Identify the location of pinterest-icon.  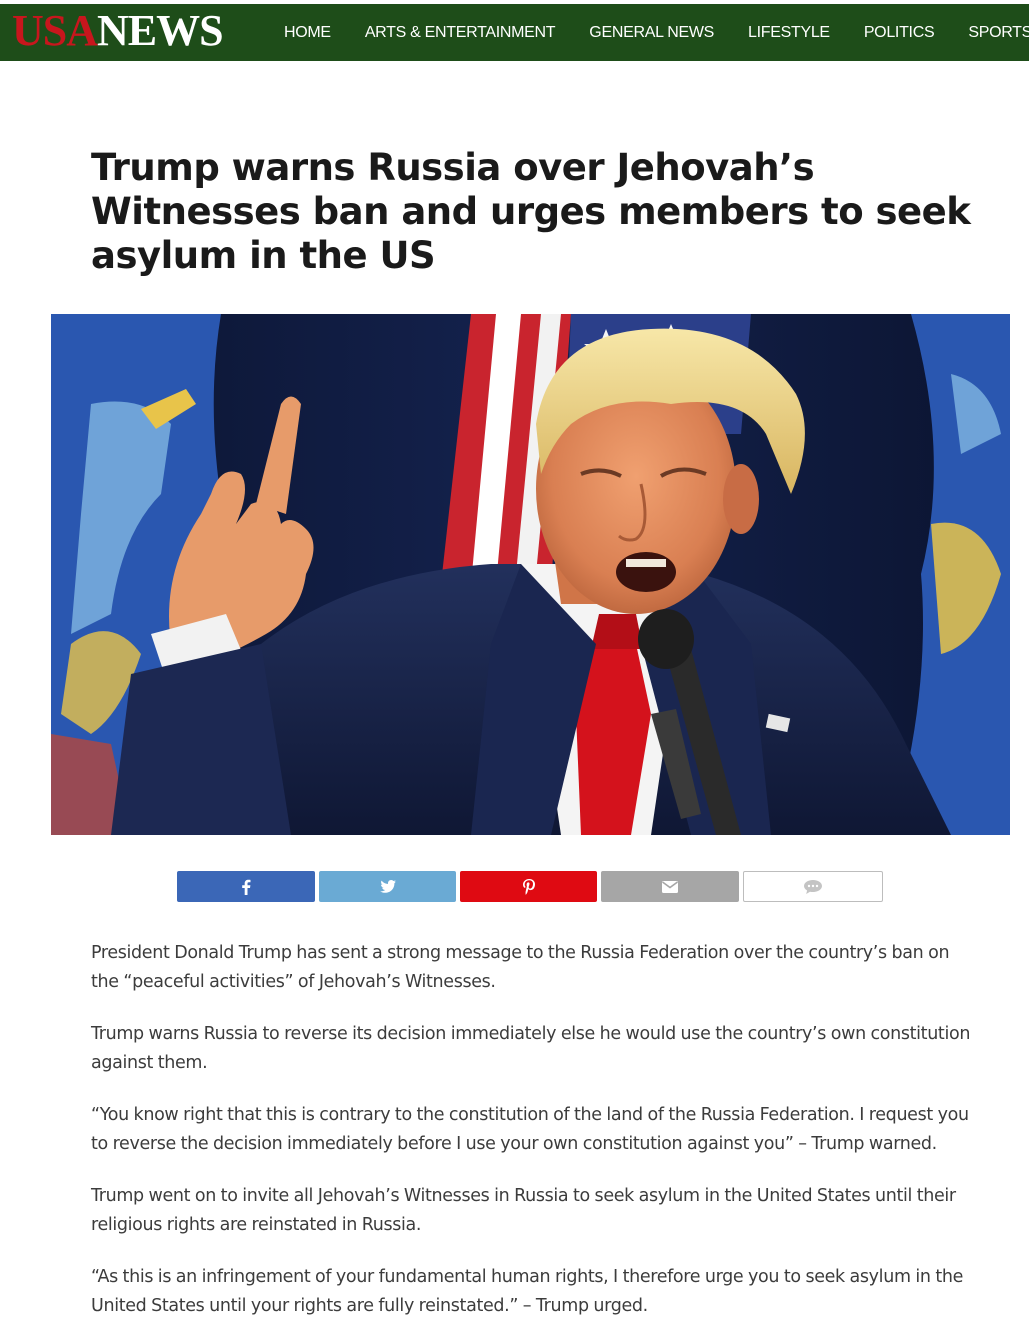
(528, 886).